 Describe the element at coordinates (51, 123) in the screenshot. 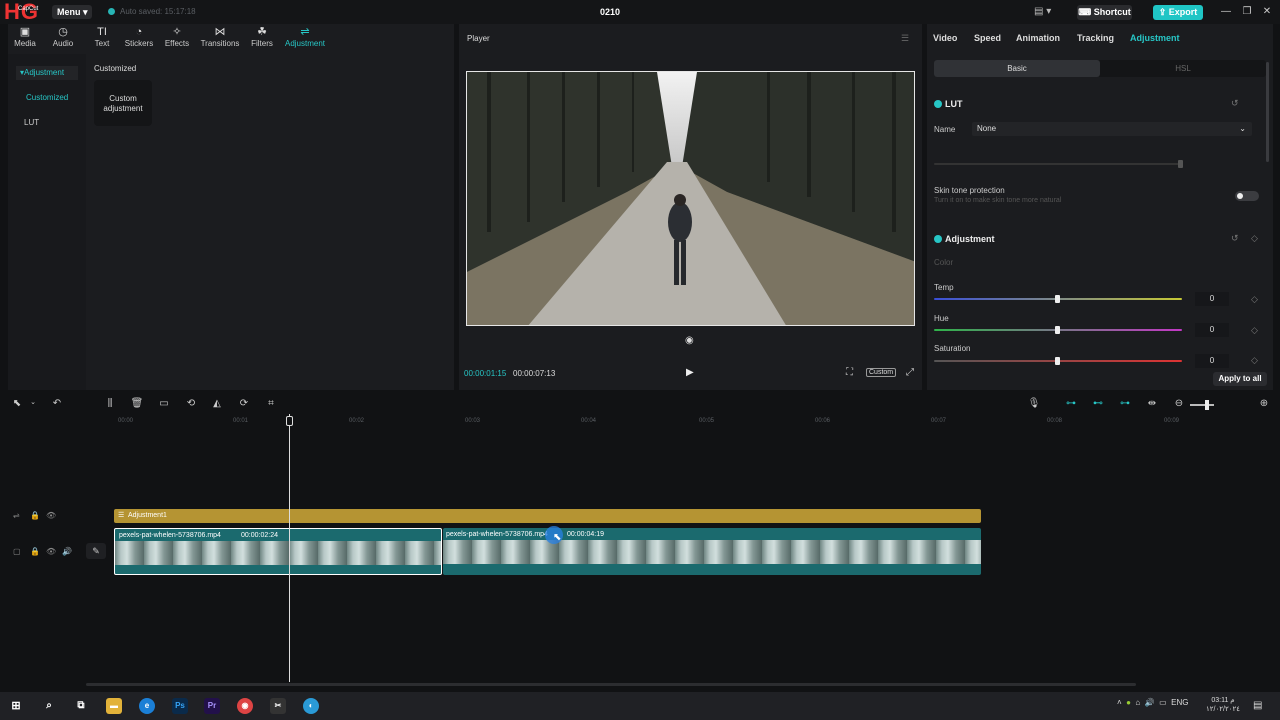

I see `nav-item-lut: LUT` at that location.